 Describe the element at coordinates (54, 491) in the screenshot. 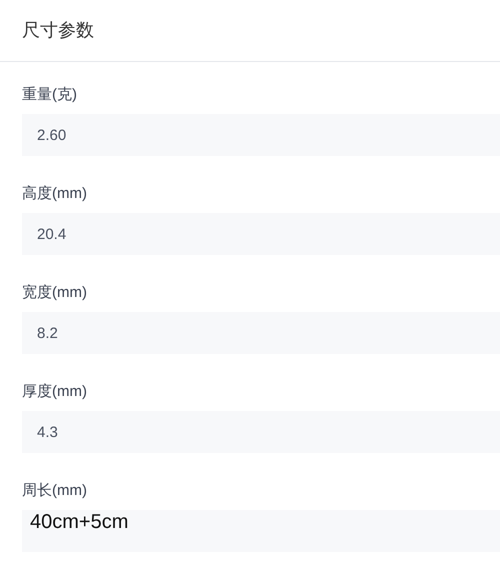

I see `field-label: 周长(mm)` at that location.